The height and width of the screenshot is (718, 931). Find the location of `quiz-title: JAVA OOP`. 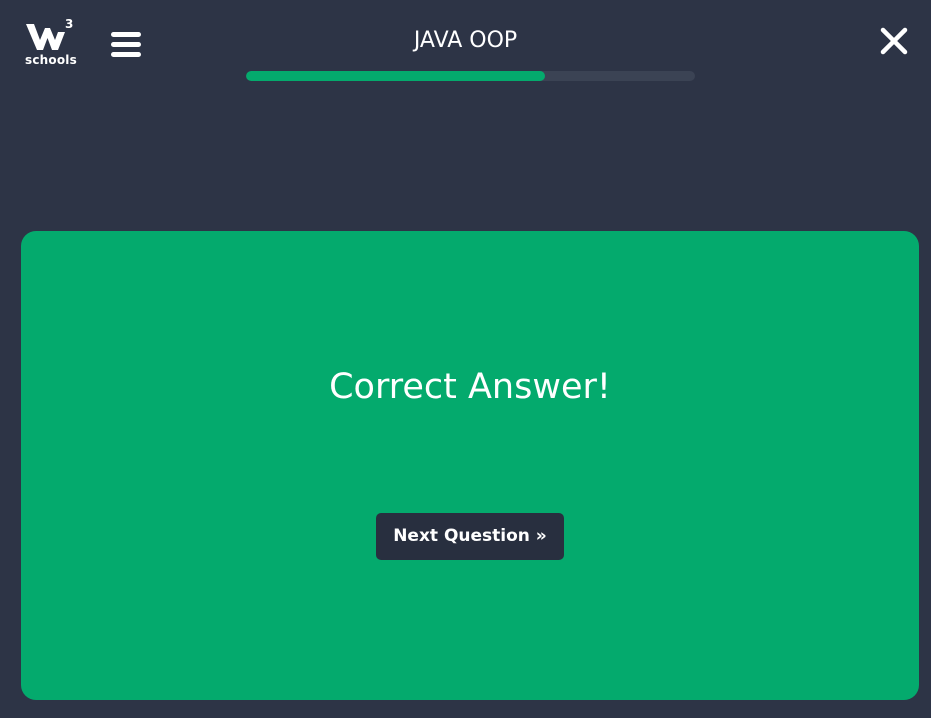

quiz-title: JAVA OOP is located at coordinates (465, 40).